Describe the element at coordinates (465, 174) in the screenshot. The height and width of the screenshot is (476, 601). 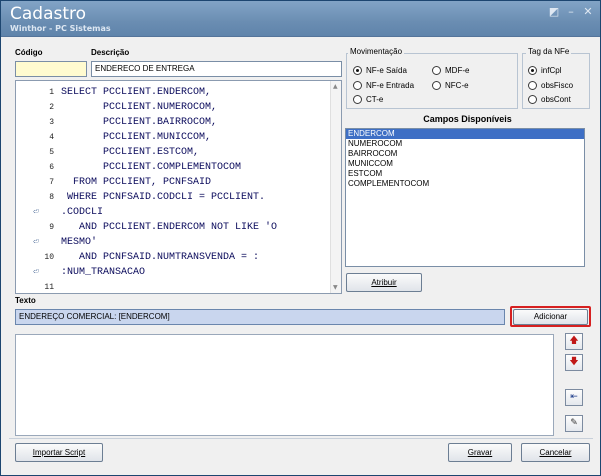
I see `list-item: ESTCOM` at that location.